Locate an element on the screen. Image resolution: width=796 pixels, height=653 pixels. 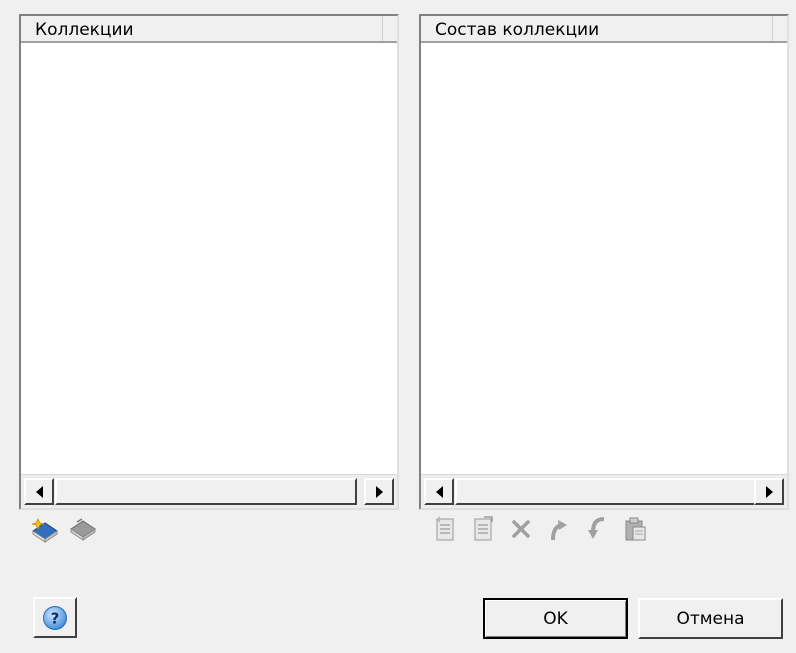
move-down-icon is located at coordinates (597, 529).